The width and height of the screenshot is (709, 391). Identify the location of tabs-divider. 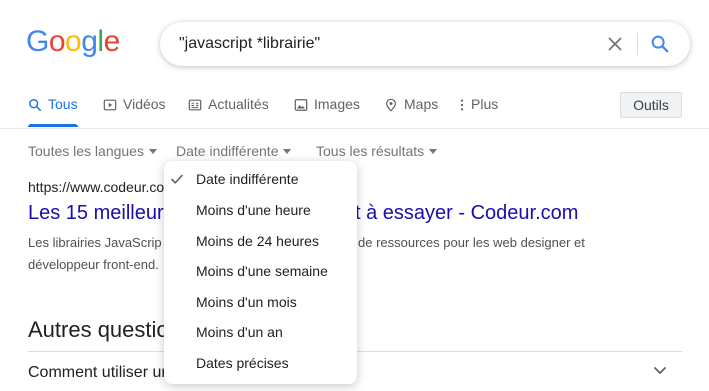
(354, 128).